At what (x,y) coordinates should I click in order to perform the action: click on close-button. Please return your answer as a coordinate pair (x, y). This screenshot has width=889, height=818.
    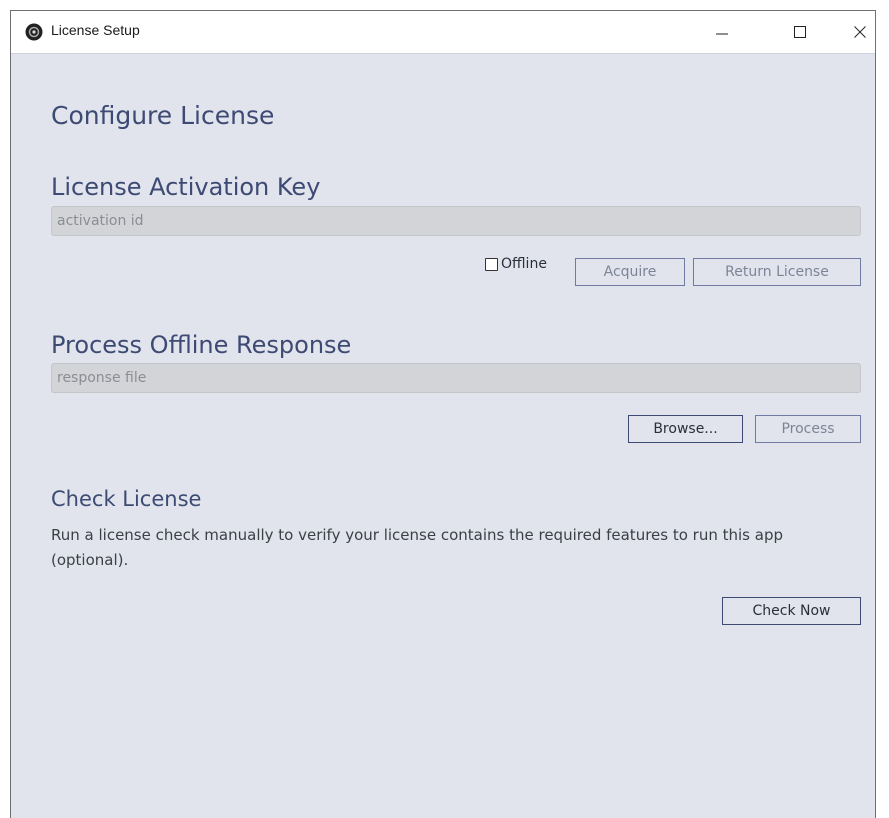
    Looking at the image, I should click on (860, 32).